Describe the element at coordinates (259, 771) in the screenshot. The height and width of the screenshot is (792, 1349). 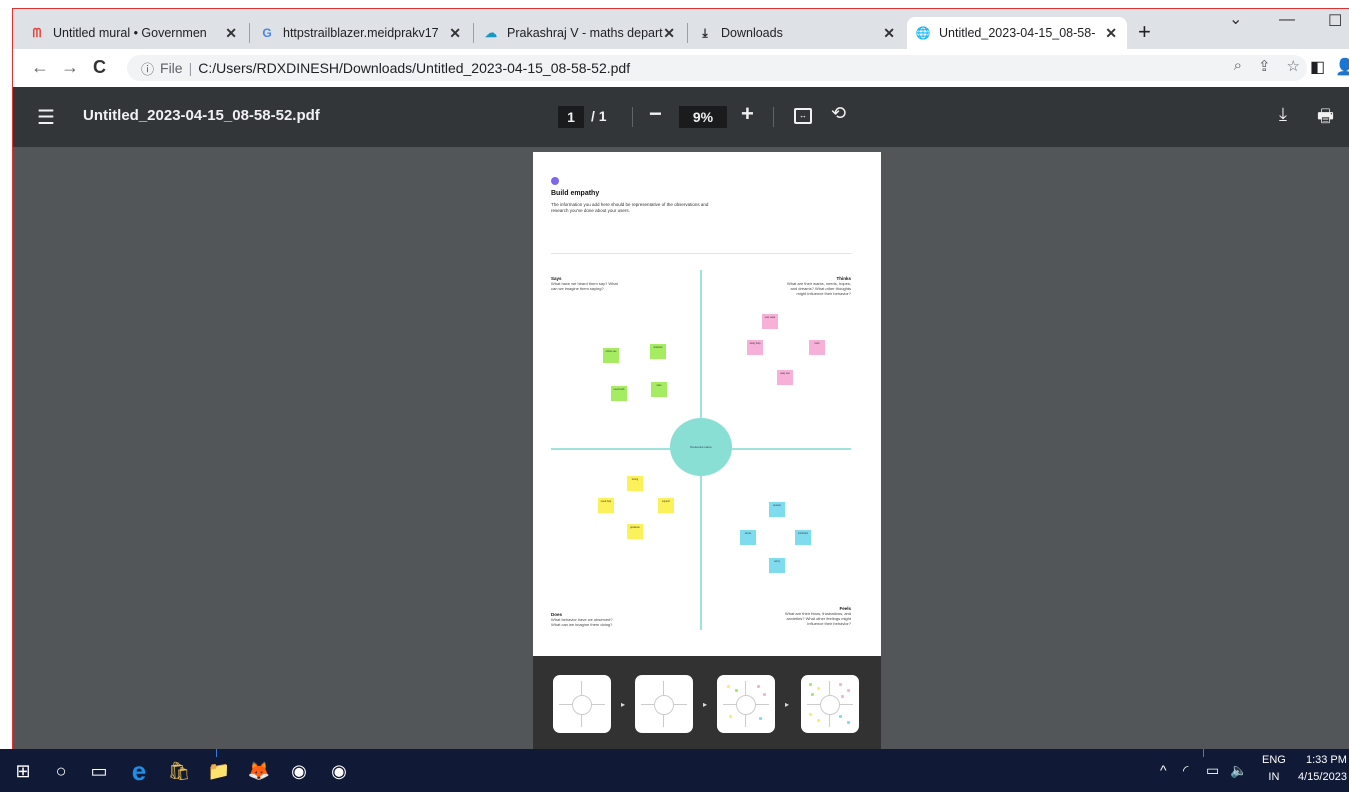
I see `firefox-icon: 🦊` at that location.